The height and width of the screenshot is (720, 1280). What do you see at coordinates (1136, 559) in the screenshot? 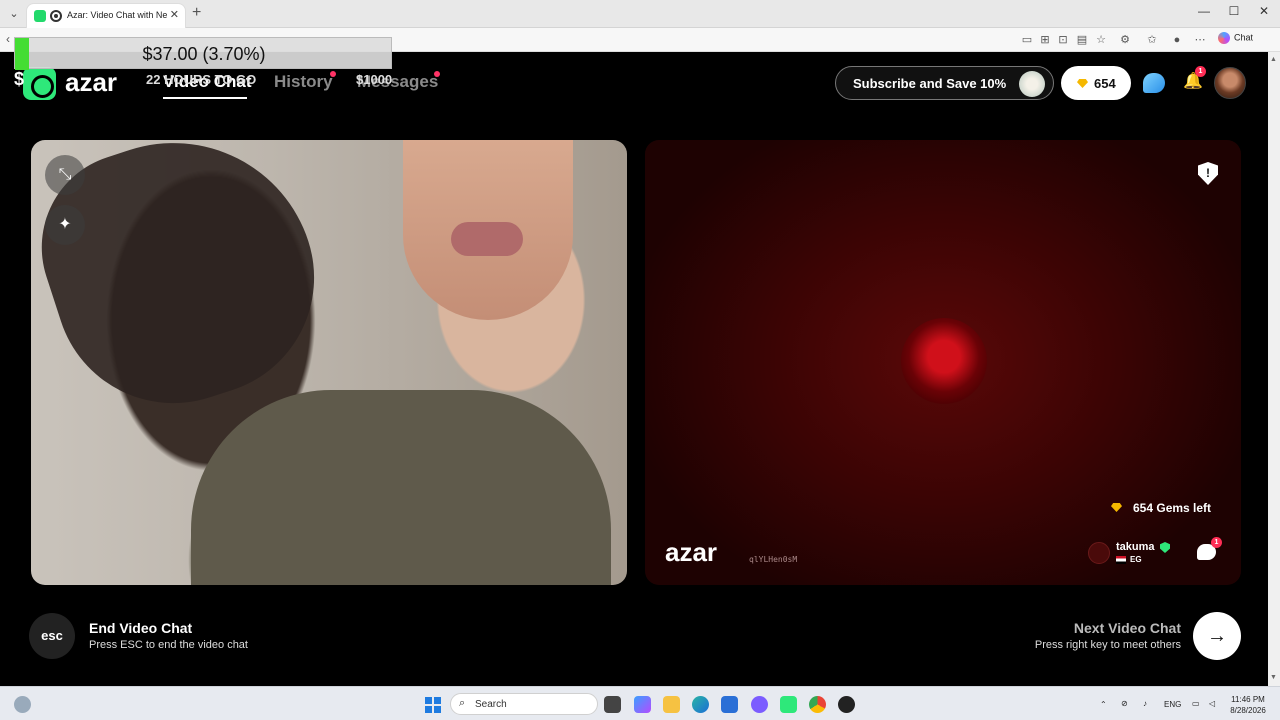
I see `partner-country: EG` at bounding box center [1136, 559].